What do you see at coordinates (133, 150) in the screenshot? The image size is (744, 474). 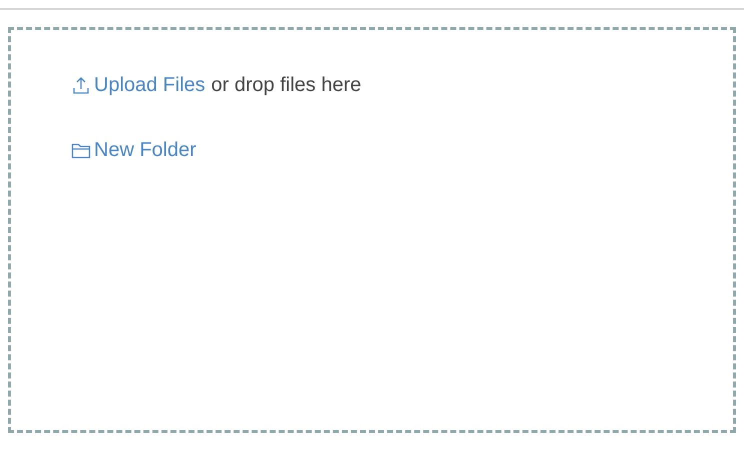 I see `new-folder-link: New Folder` at bounding box center [133, 150].